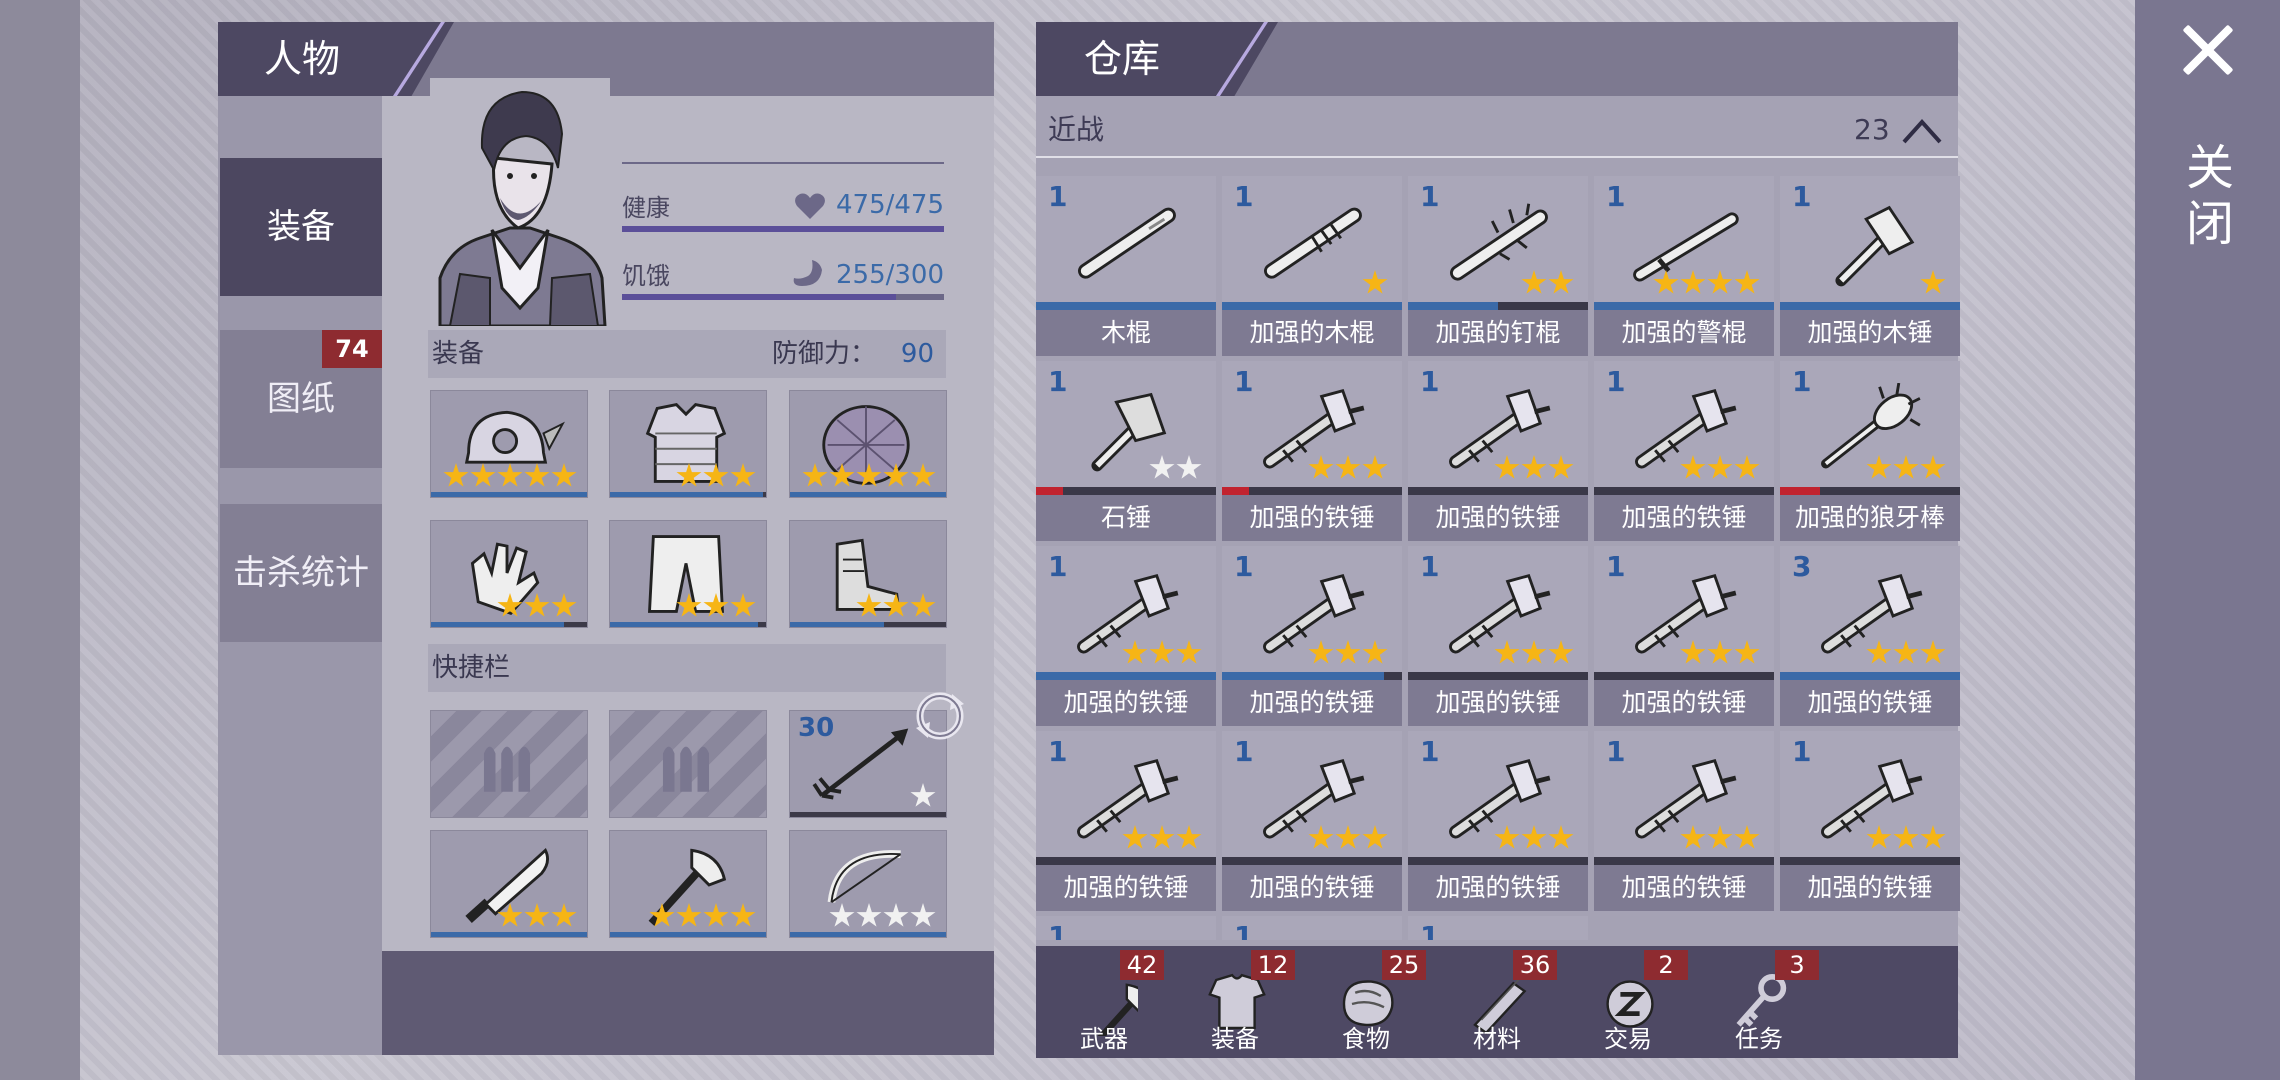 The image size is (2280, 1080). Describe the element at coordinates (301, 573) in the screenshot. I see `tab-kill-stats: 击杀统计` at that location.